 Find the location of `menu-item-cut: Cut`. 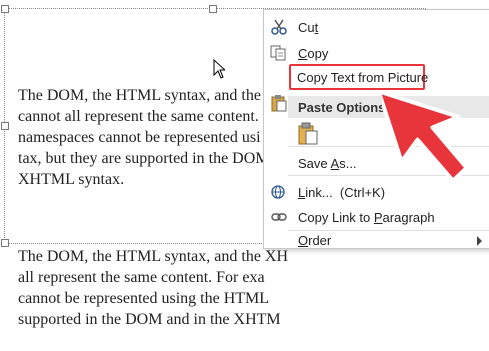

menu-item-cut: Cut is located at coordinates (376, 27).